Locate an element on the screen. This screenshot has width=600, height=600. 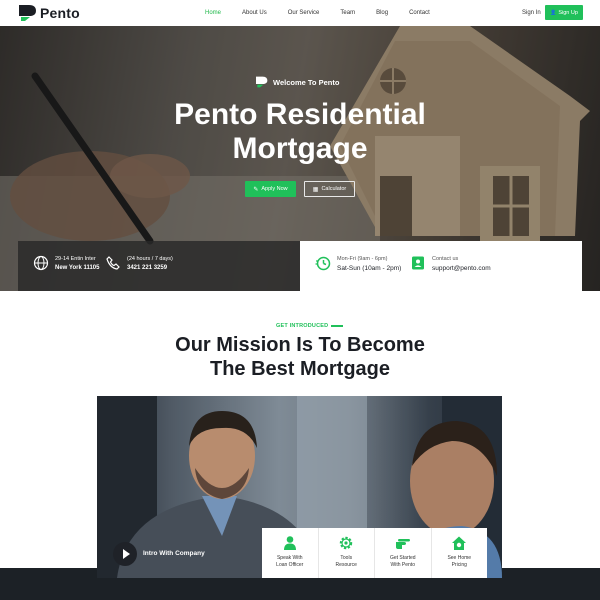
phone-hours: (24 hours / 7 days) is located at coordinates (150, 259).